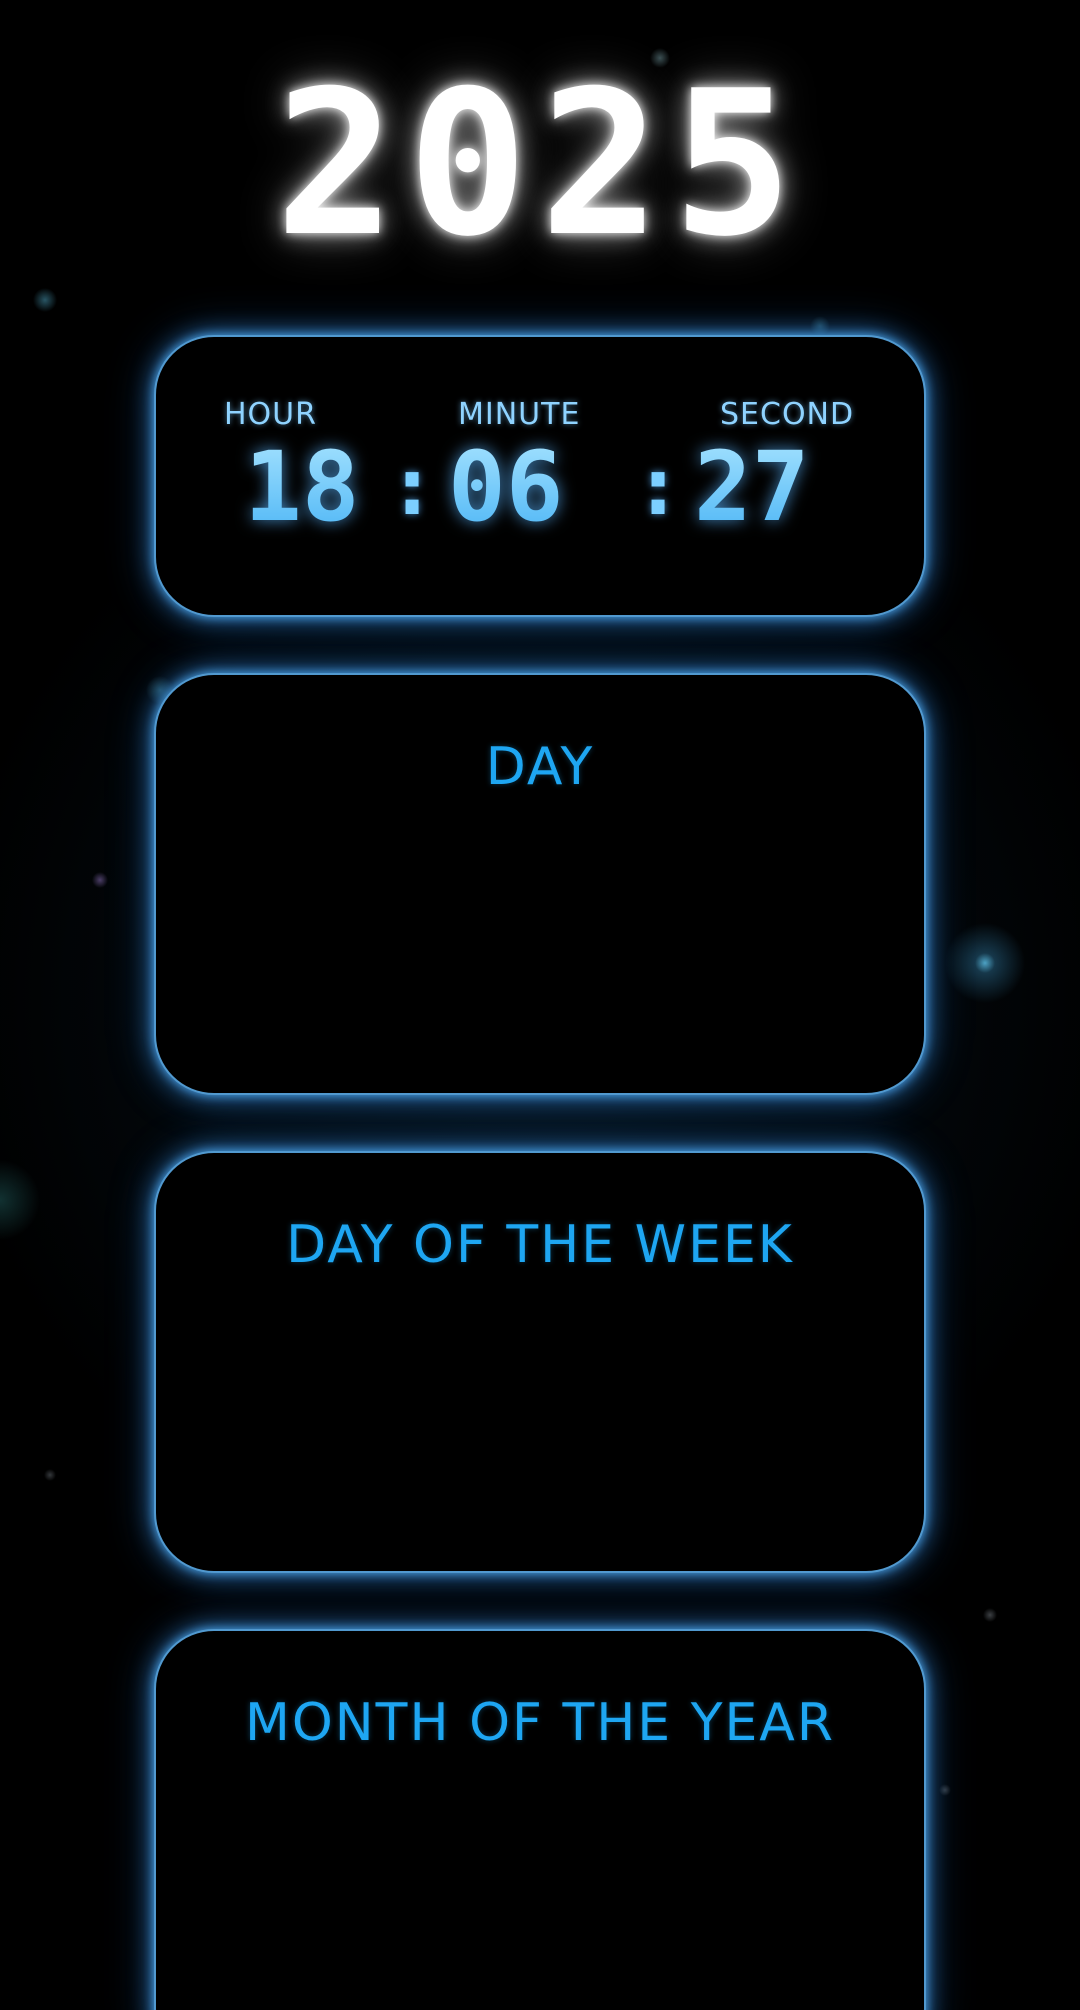 This screenshot has height=2010, width=1080. Describe the element at coordinates (540, 1819) in the screenshot. I see `month-panel: MONTH OF THE YEAR` at that location.